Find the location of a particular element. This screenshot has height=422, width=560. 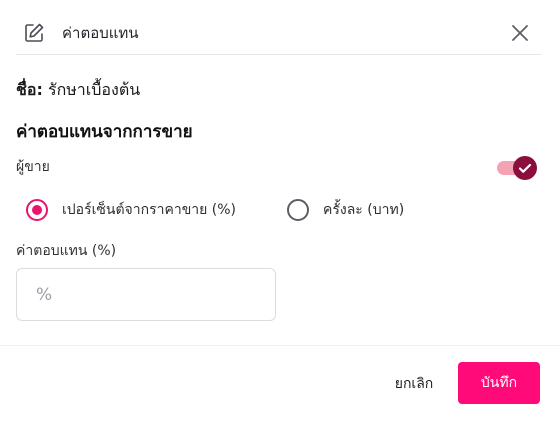

product-name-value: รักษาเบื้องต้น is located at coordinates (94, 89).